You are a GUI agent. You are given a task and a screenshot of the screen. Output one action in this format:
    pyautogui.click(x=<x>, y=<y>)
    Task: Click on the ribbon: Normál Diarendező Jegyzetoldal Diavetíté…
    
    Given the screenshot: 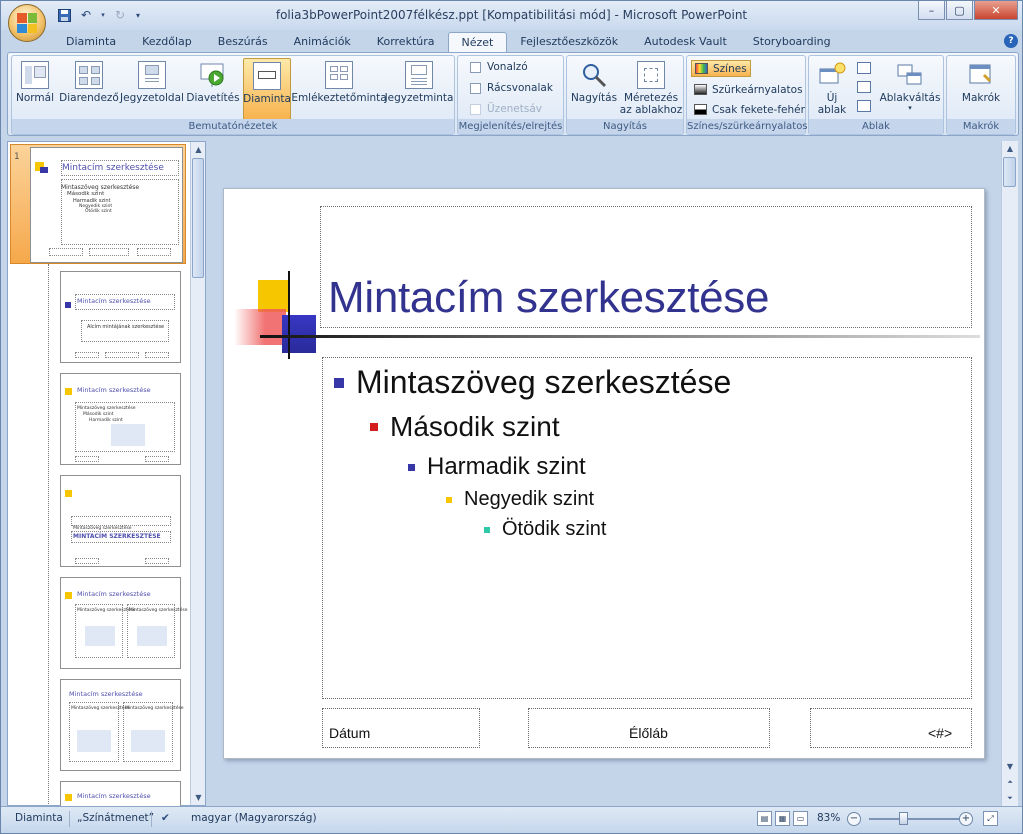 What is the action you would take?
    pyautogui.click(x=513, y=94)
    